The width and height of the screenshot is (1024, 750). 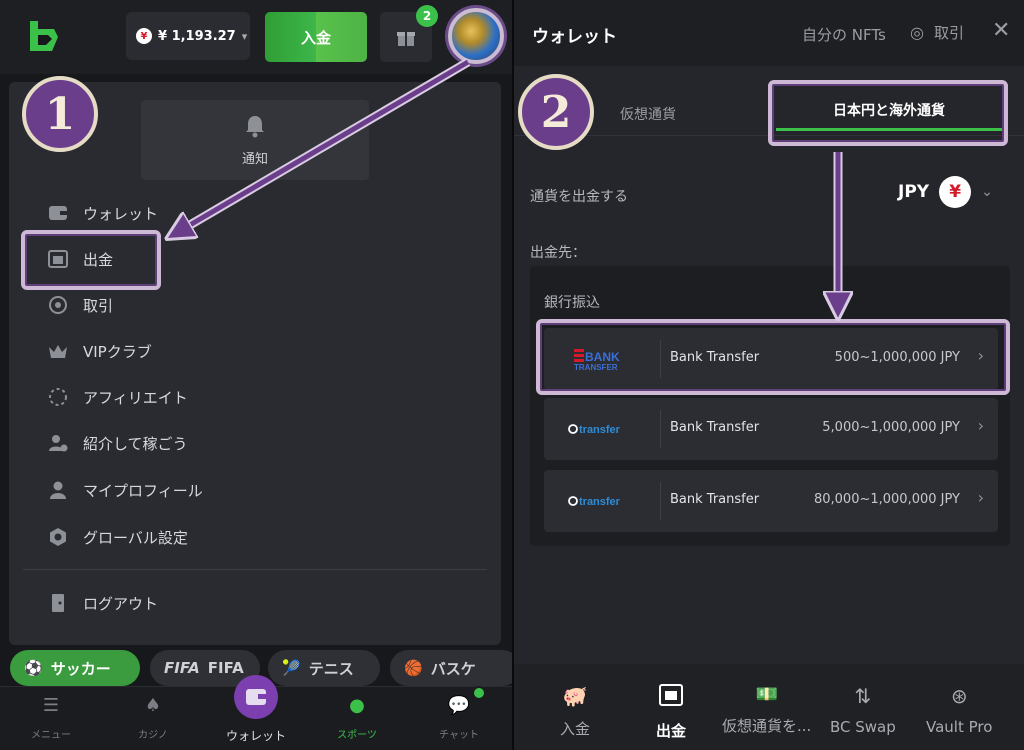 What do you see at coordinates (255, 569) in the screenshot?
I see `menu-divider` at bounding box center [255, 569].